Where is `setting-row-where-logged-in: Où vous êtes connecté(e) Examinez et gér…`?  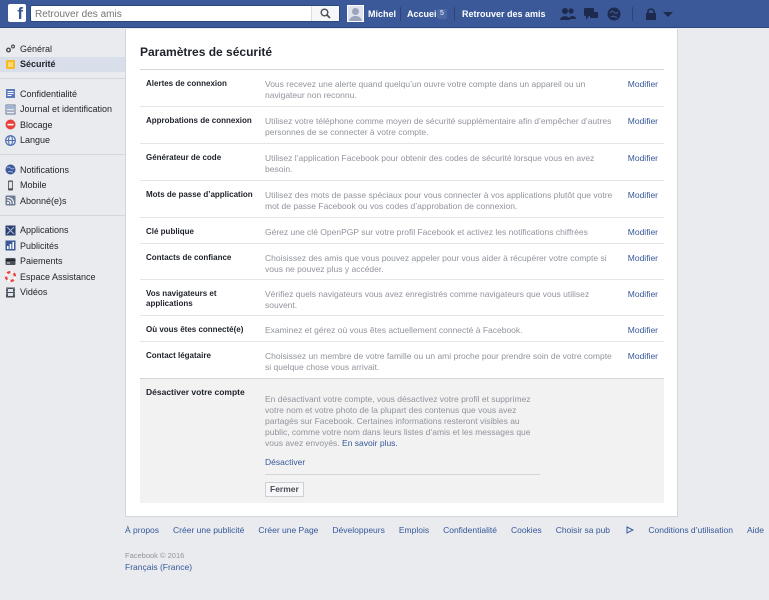 setting-row-where-logged-in: Où vous êtes connecté(e) Examinez et gér… is located at coordinates (402, 329).